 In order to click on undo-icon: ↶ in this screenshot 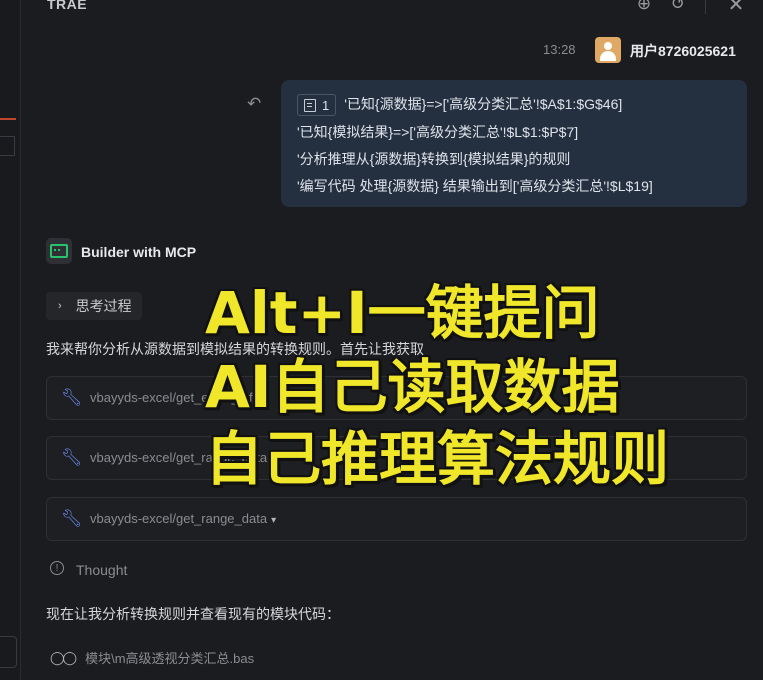, I will do `click(254, 104)`.